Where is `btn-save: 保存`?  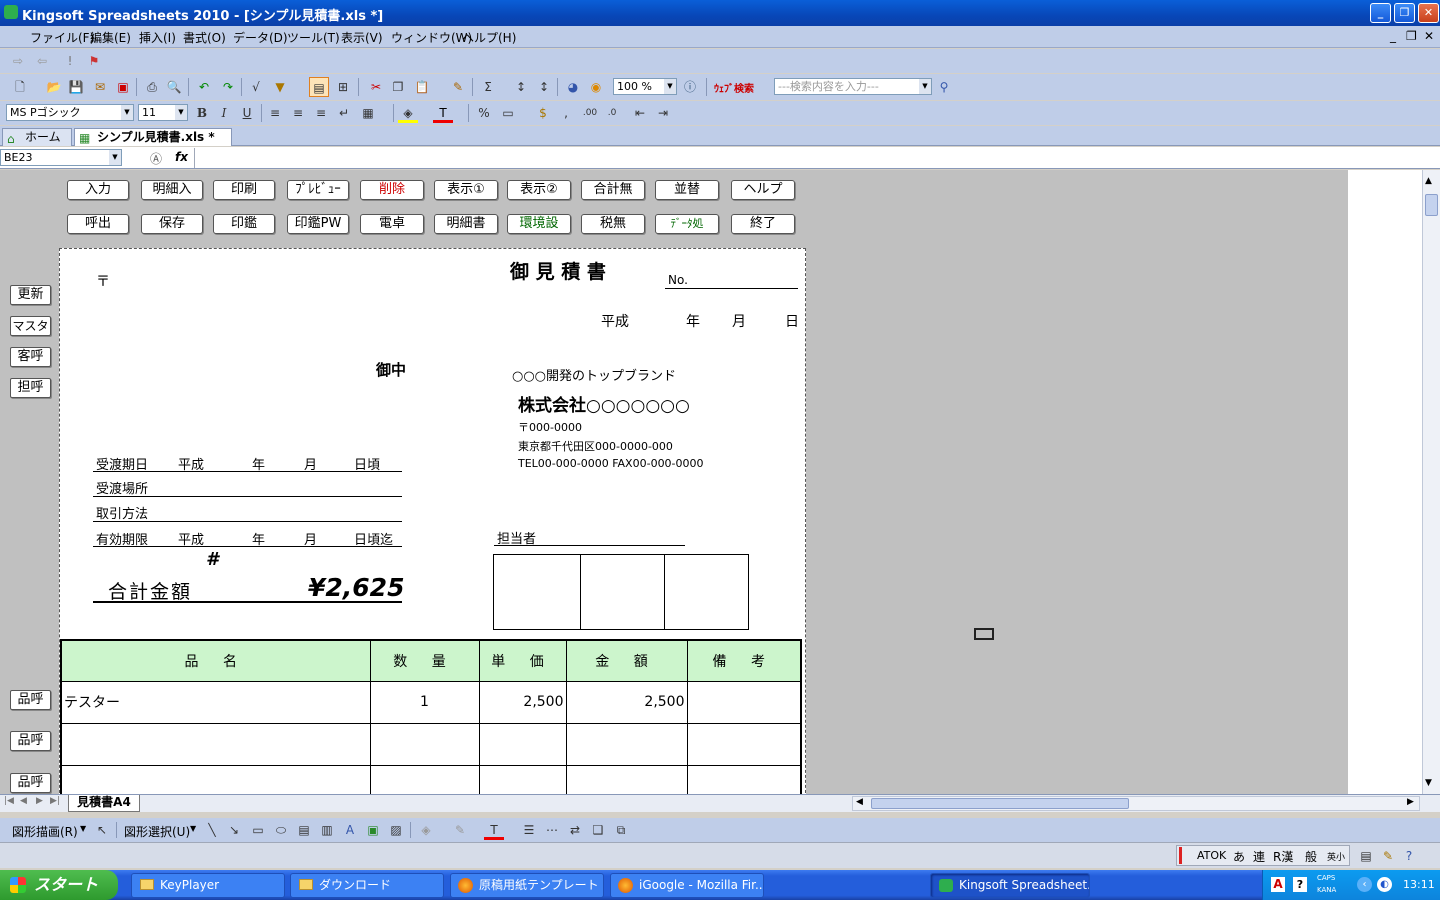 btn-save: 保存 is located at coordinates (172, 224).